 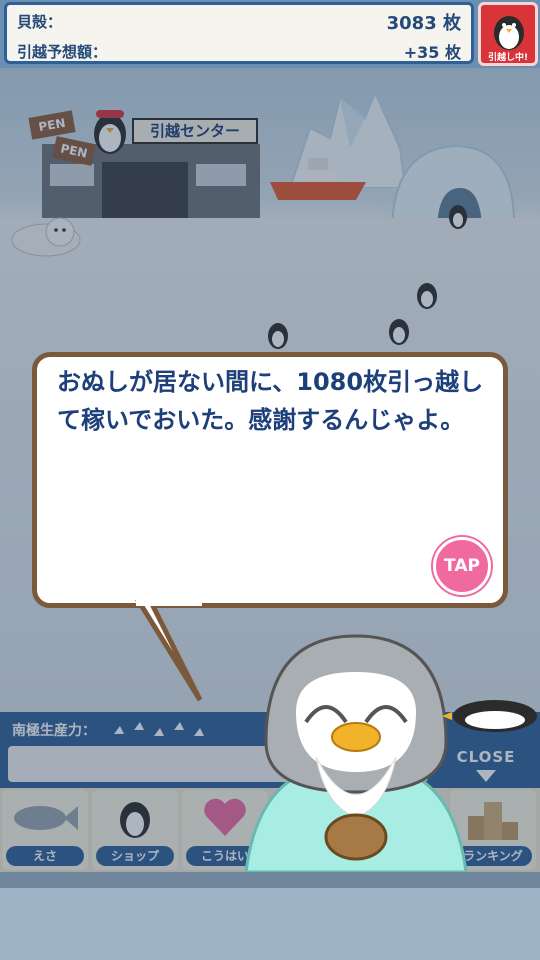 I want to click on moving-estimate-label: 引越予想額：, so click(x=62, y=52).